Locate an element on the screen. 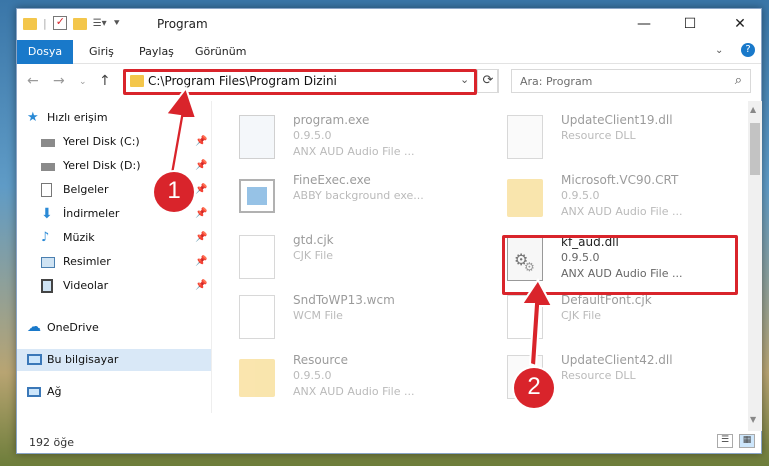 This screenshot has height=466, width=769. cloud-icon: ☁ is located at coordinates (34, 327).